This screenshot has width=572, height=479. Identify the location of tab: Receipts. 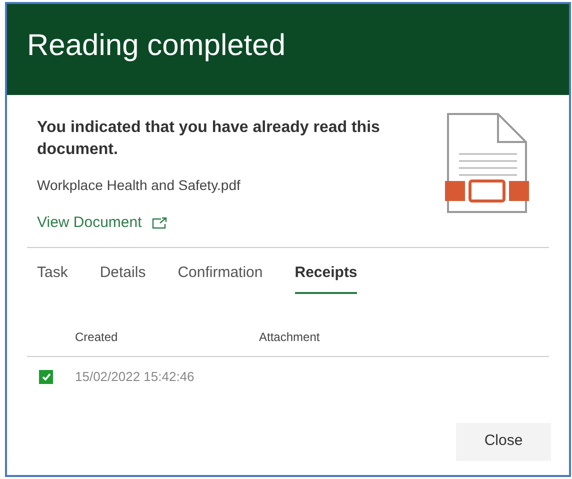
(326, 278).